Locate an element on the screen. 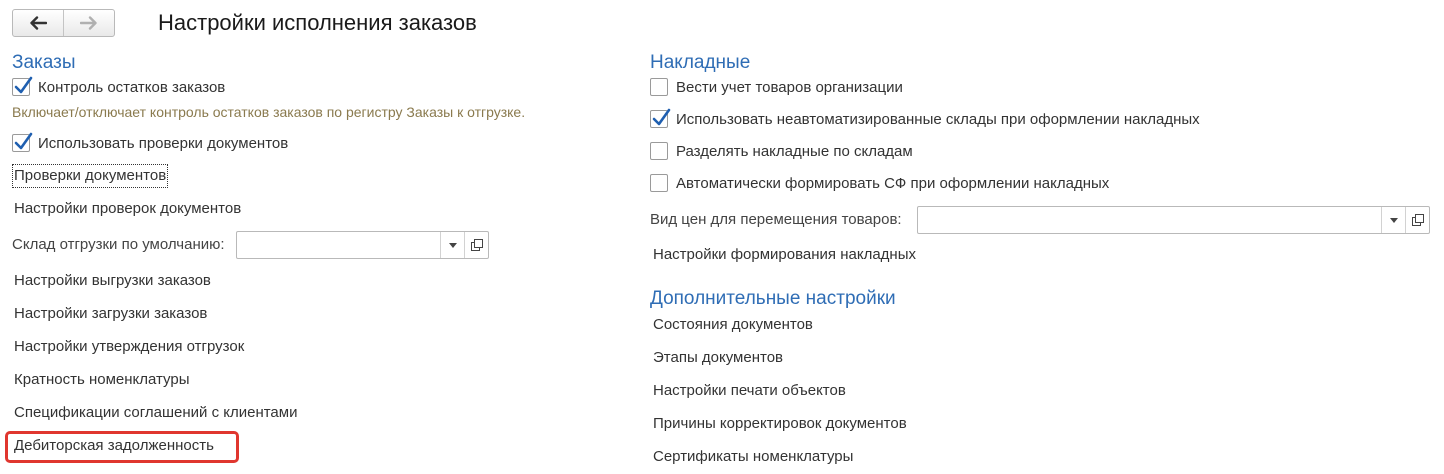 The width and height of the screenshot is (1444, 474). back-button is located at coordinates (38, 23).